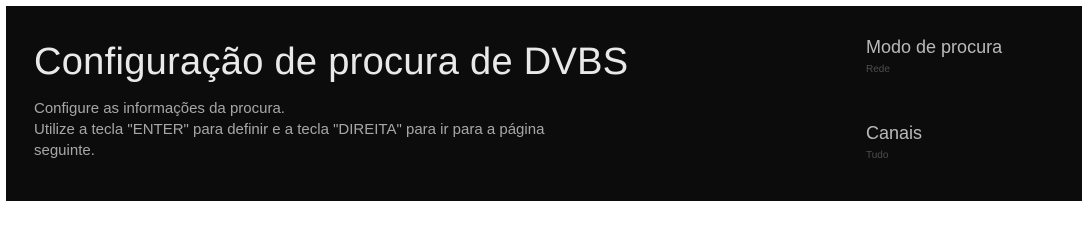 The image size is (1090, 240). What do you see at coordinates (934, 47) in the screenshot?
I see `setting-label-search-mode: Modo de procura` at bounding box center [934, 47].